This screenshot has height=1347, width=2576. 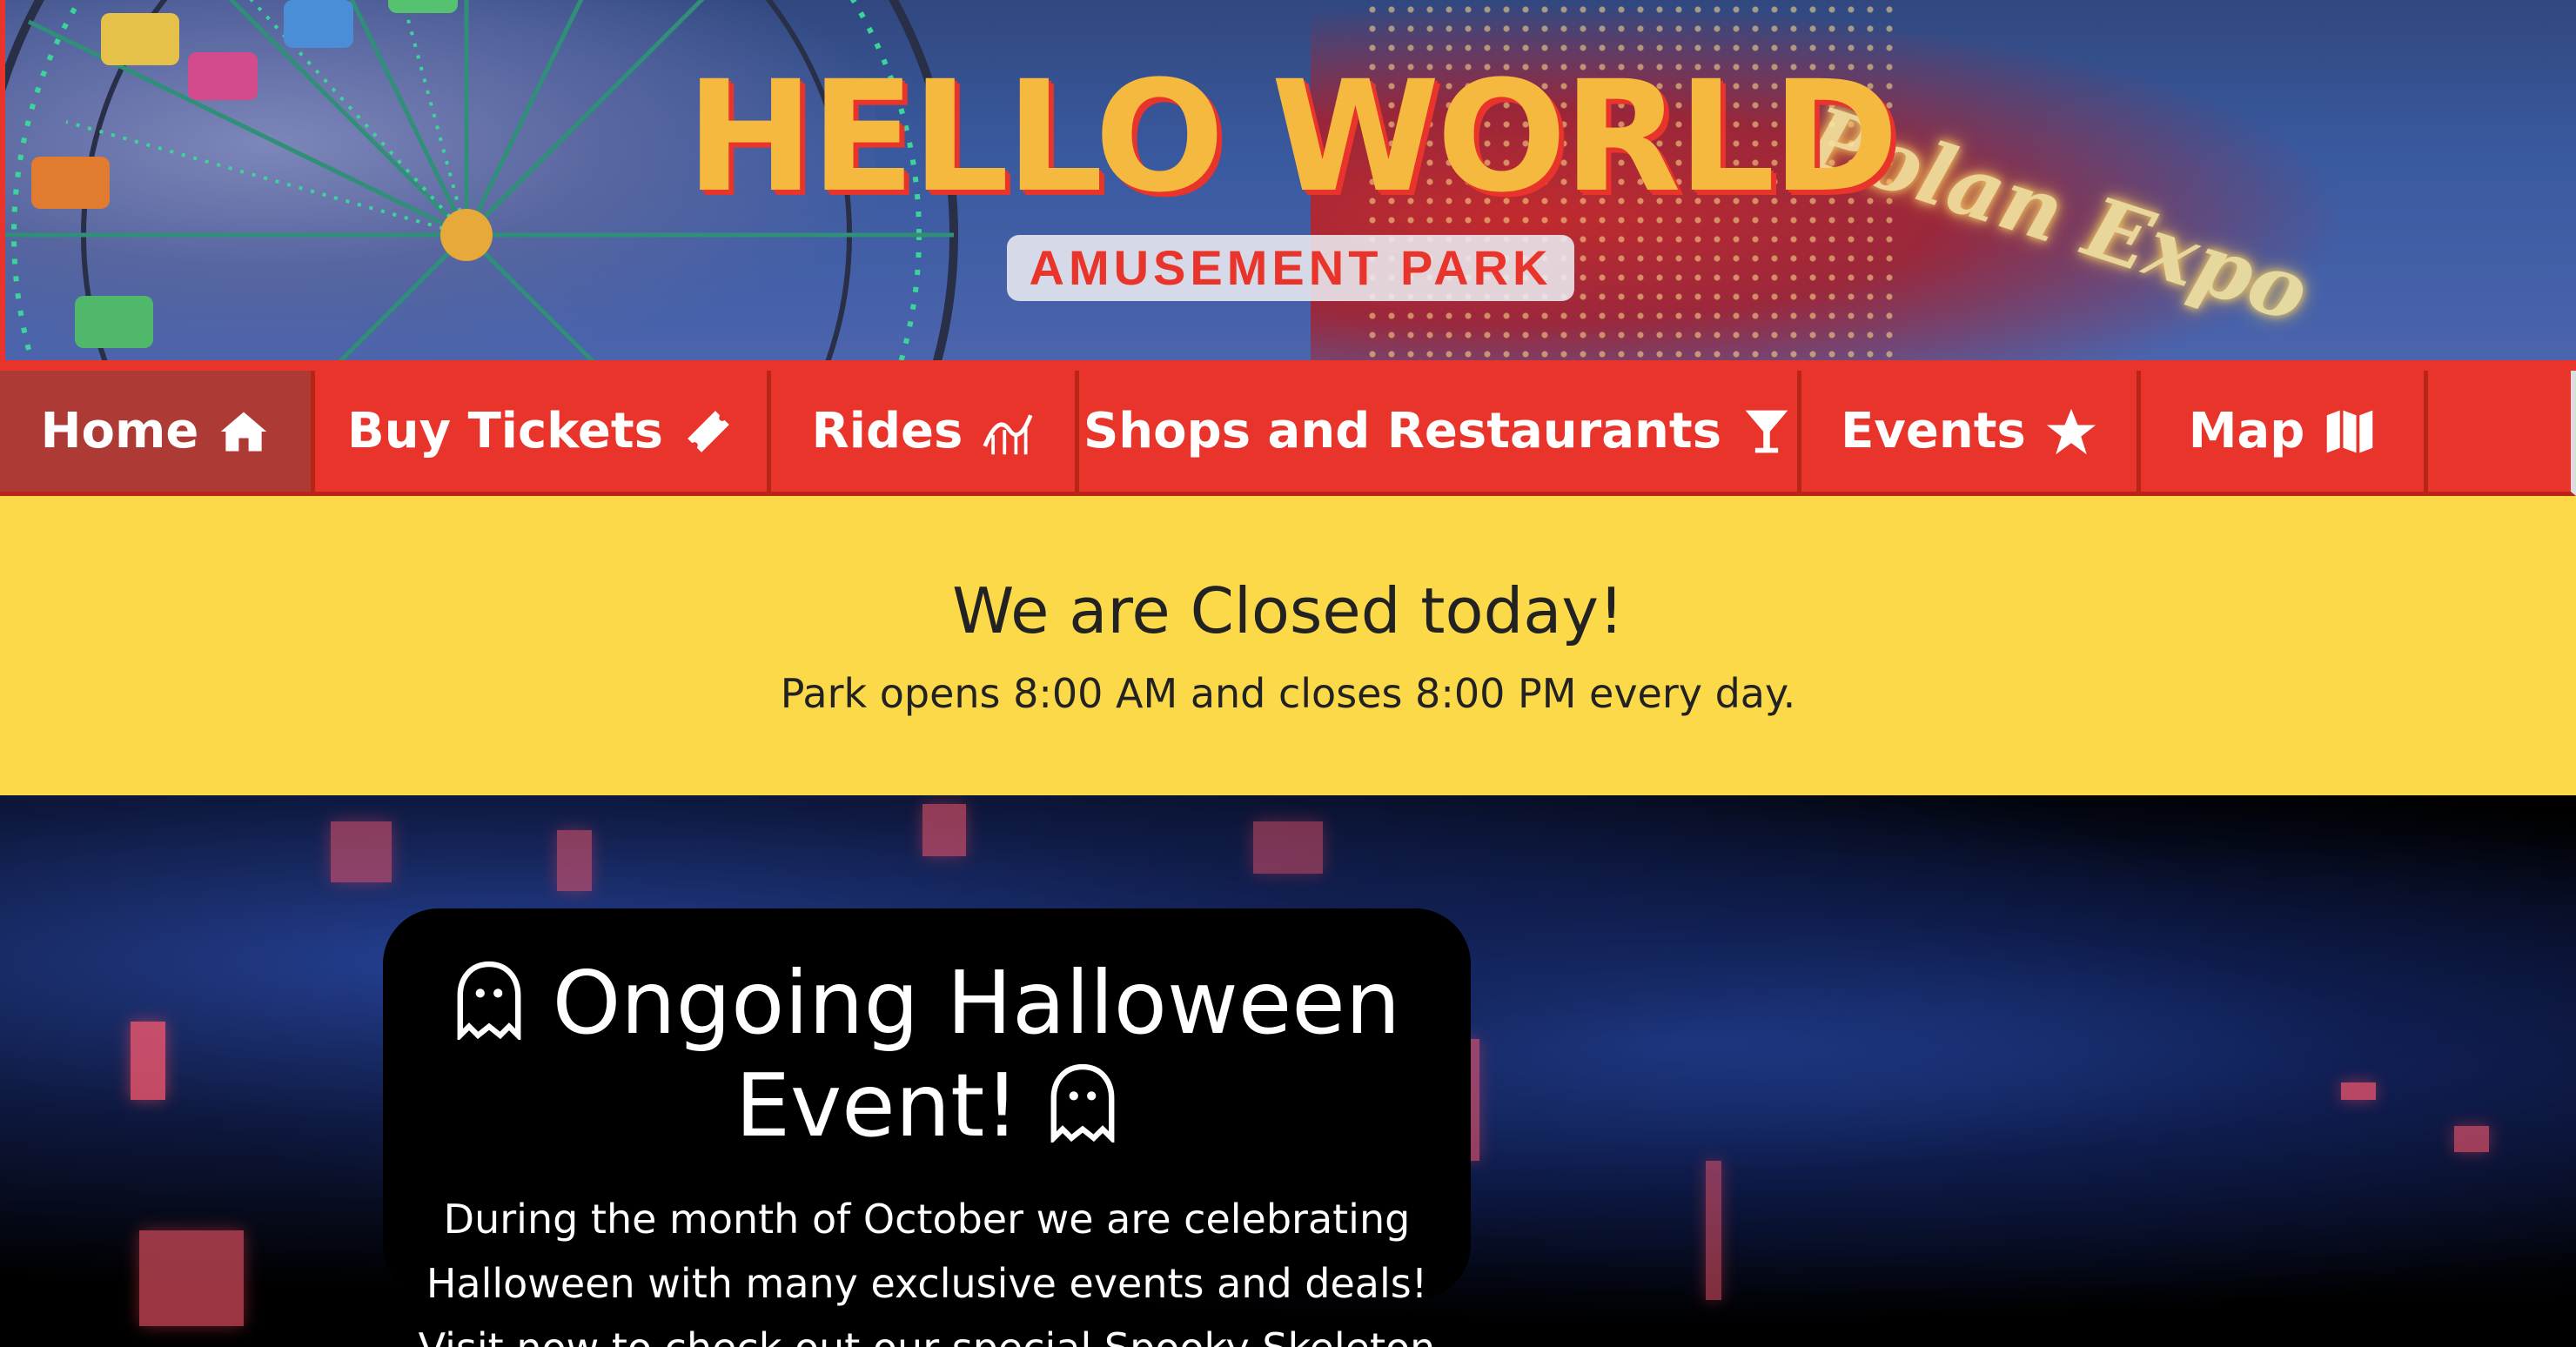 What do you see at coordinates (2502, 433) in the screenshot?
I see `nav-end-cap` at bounding box center [2502, 433].